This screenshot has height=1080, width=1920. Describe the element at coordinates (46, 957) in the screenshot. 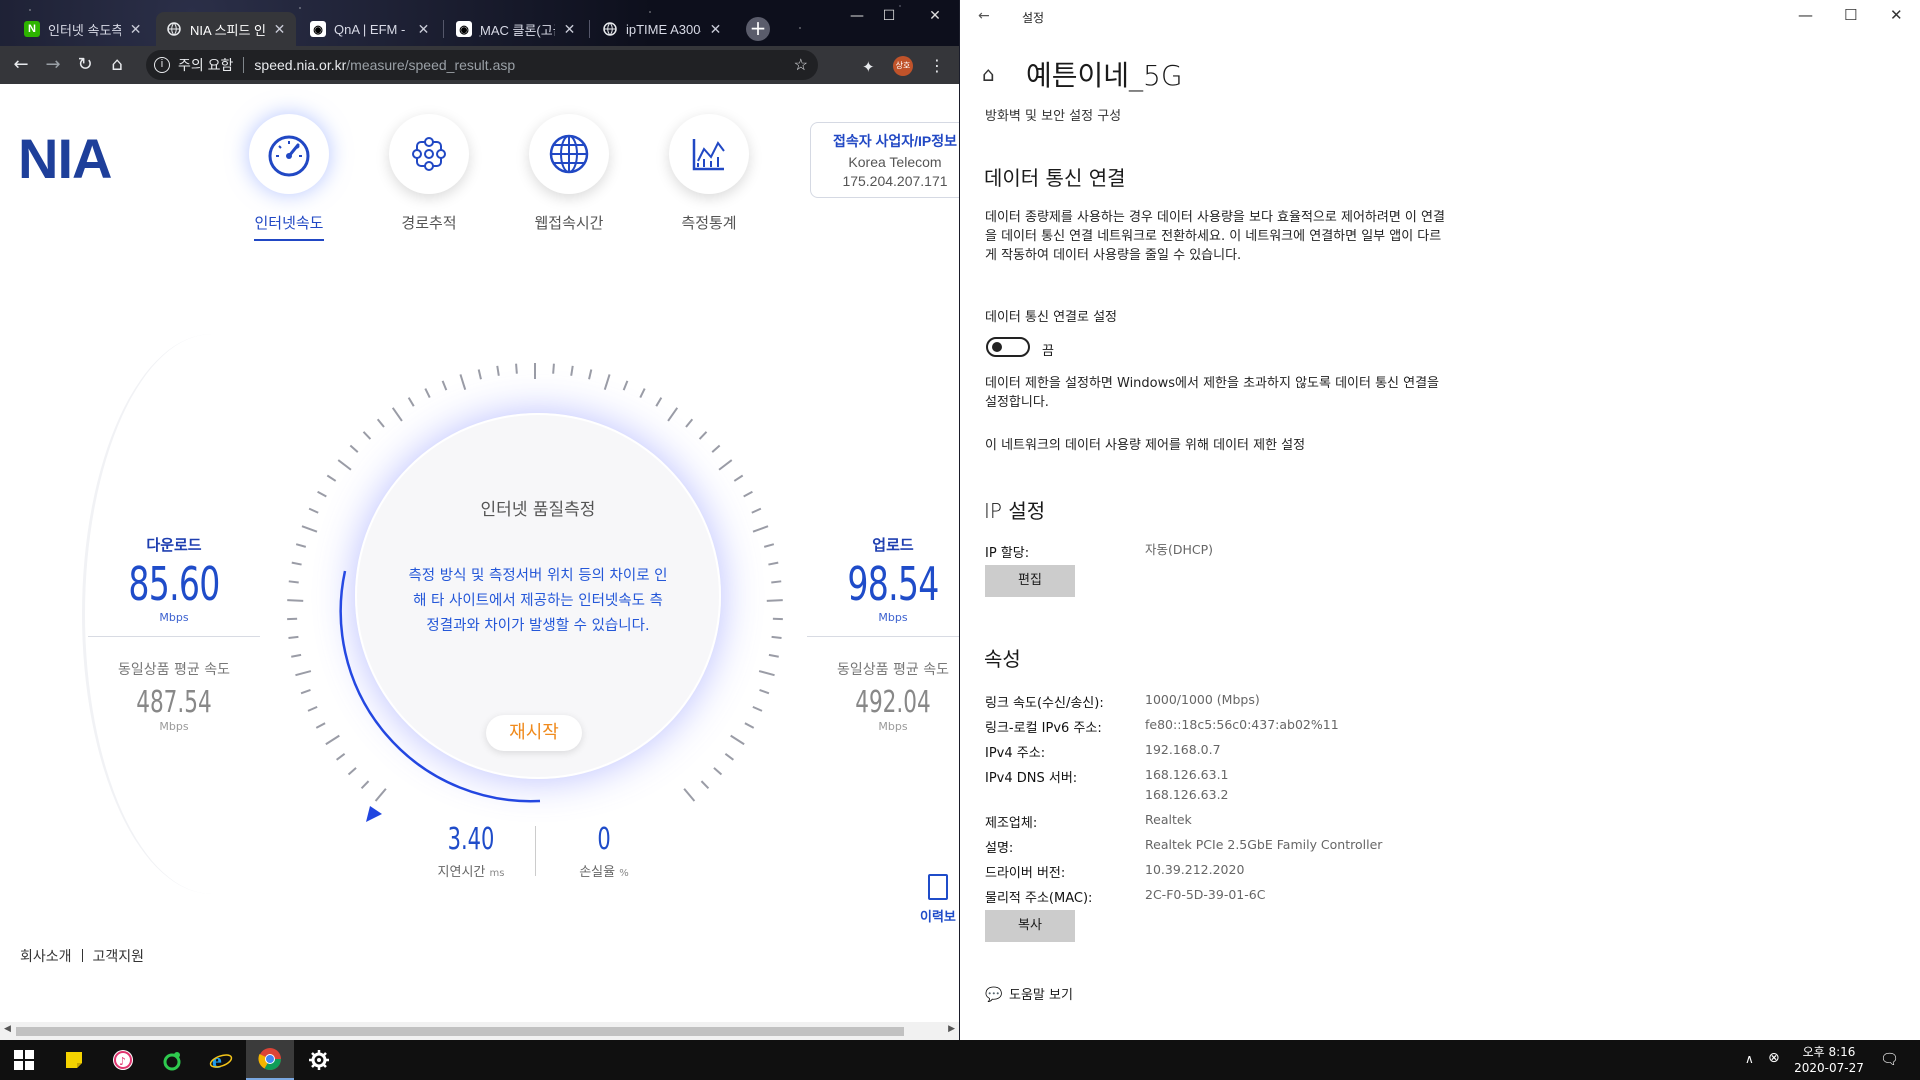

I see `footer-about-link: 회사소개` at that location.